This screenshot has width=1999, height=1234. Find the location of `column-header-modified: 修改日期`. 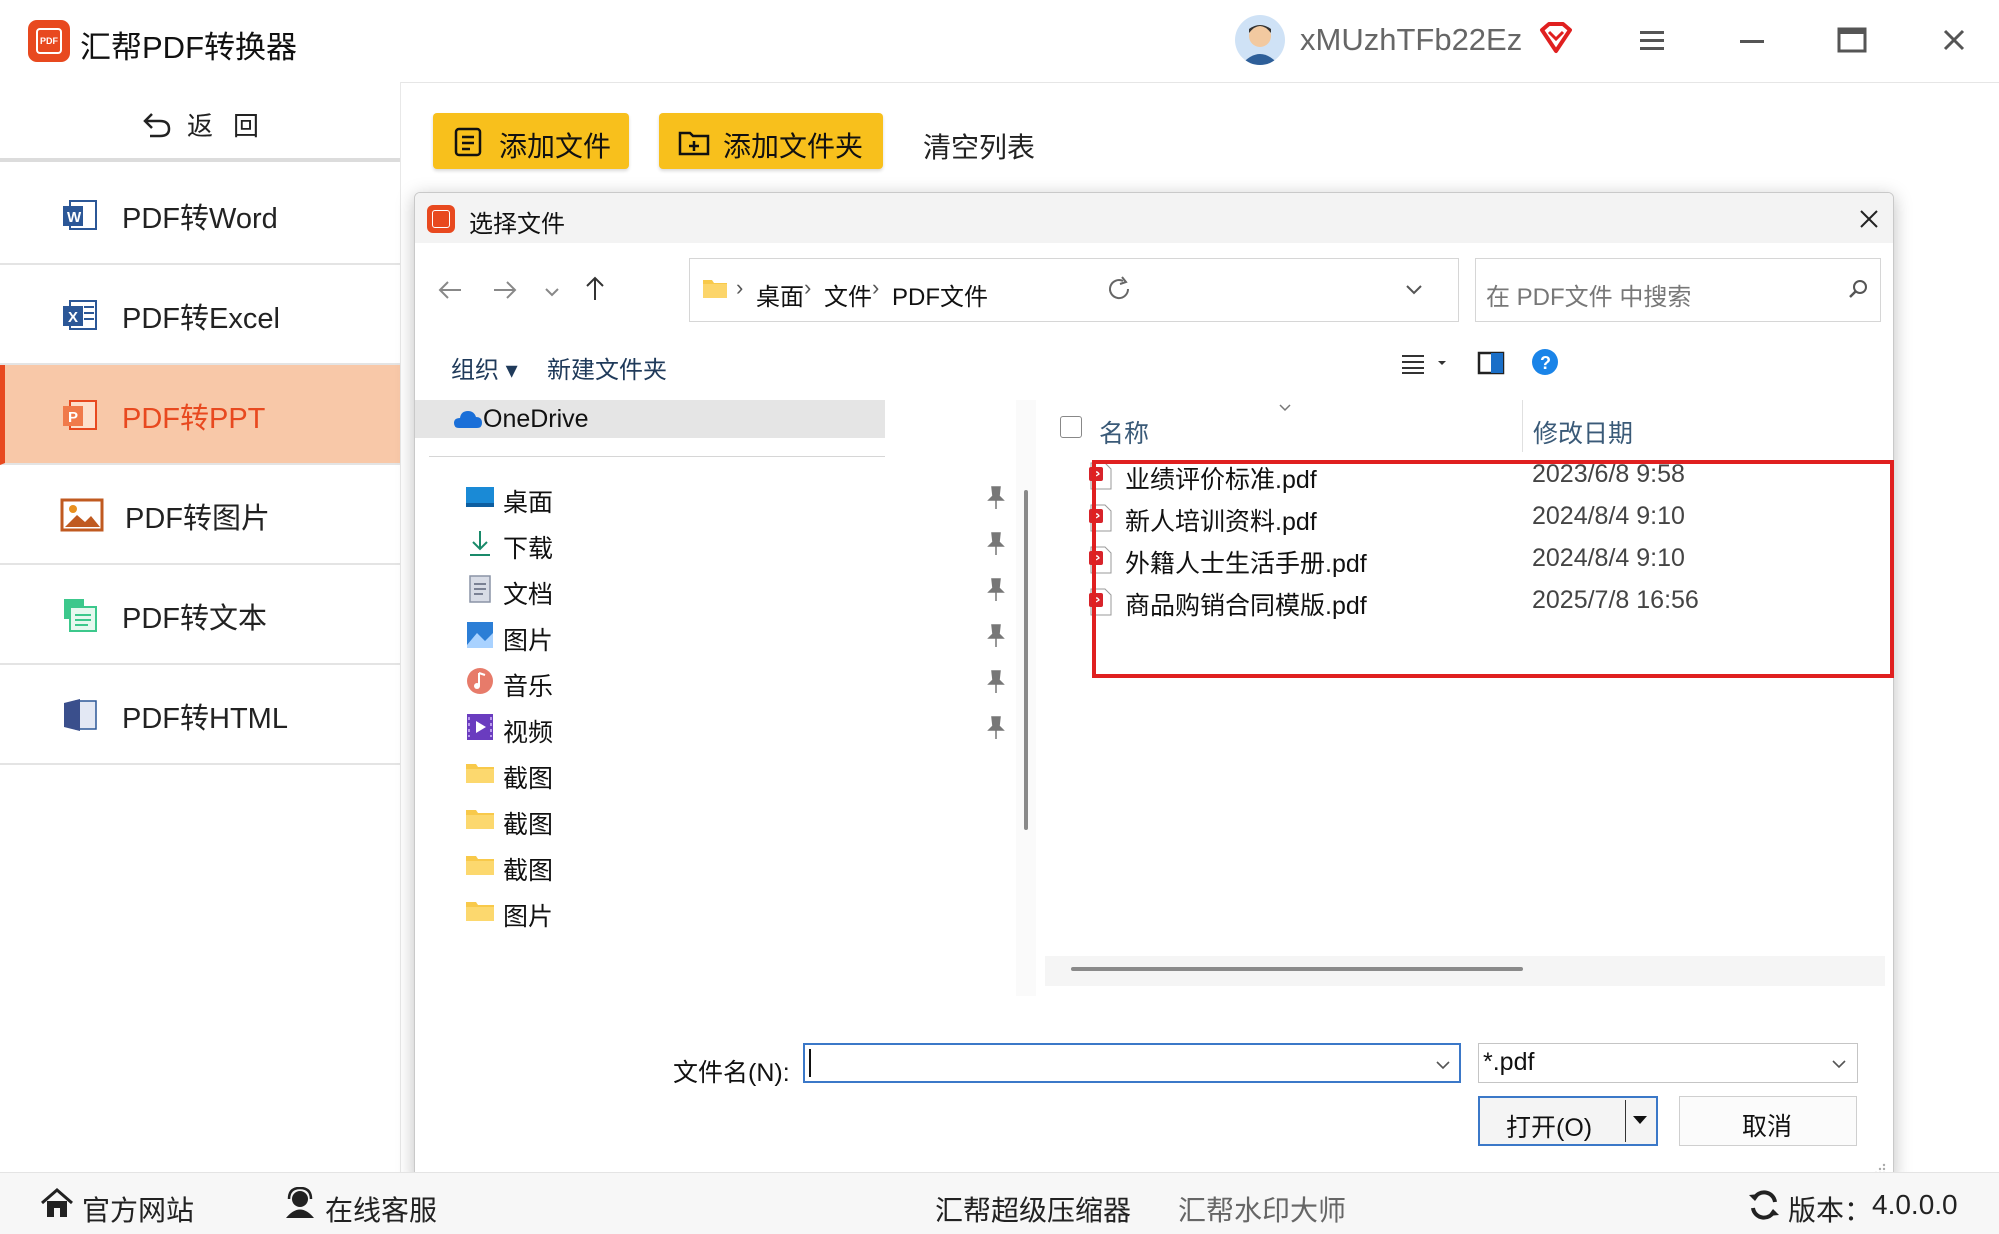

column-header-modified: 修改日期 is located at coordinates (1583, 432).